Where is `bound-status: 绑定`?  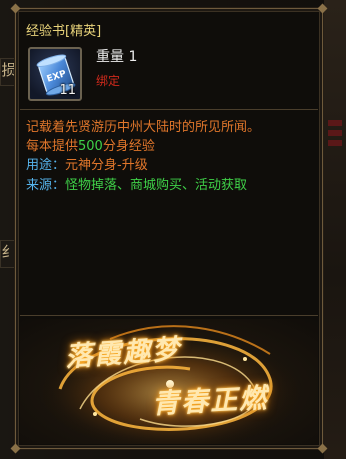
bound-status: 绑定 is located at coordinates (108, 81).